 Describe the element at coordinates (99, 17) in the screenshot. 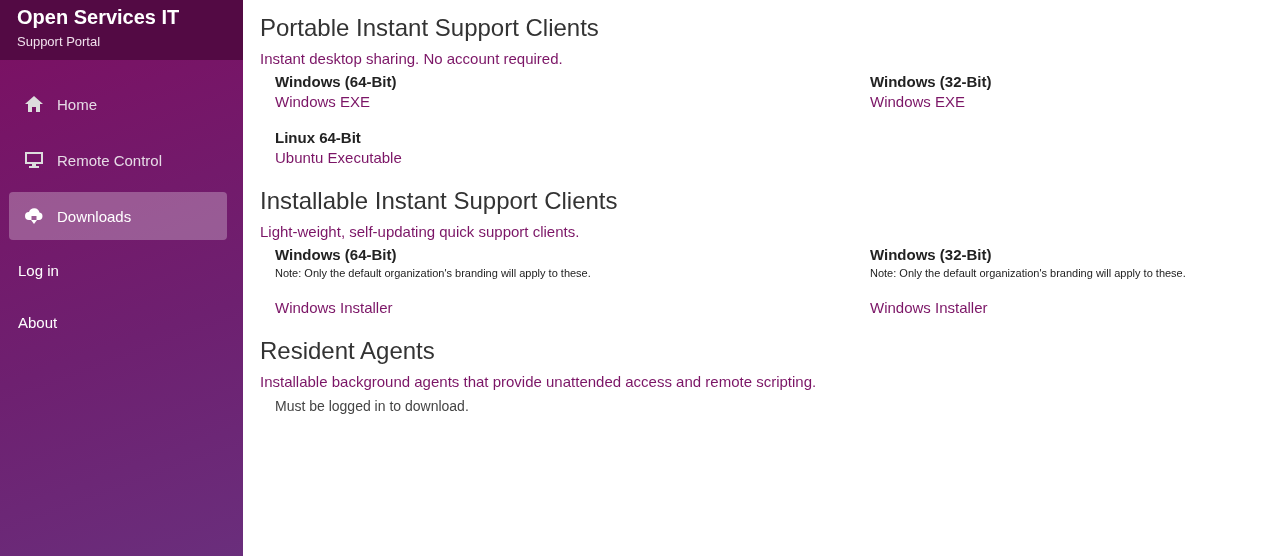

I see `brand-title: Open Services IT` at that location.